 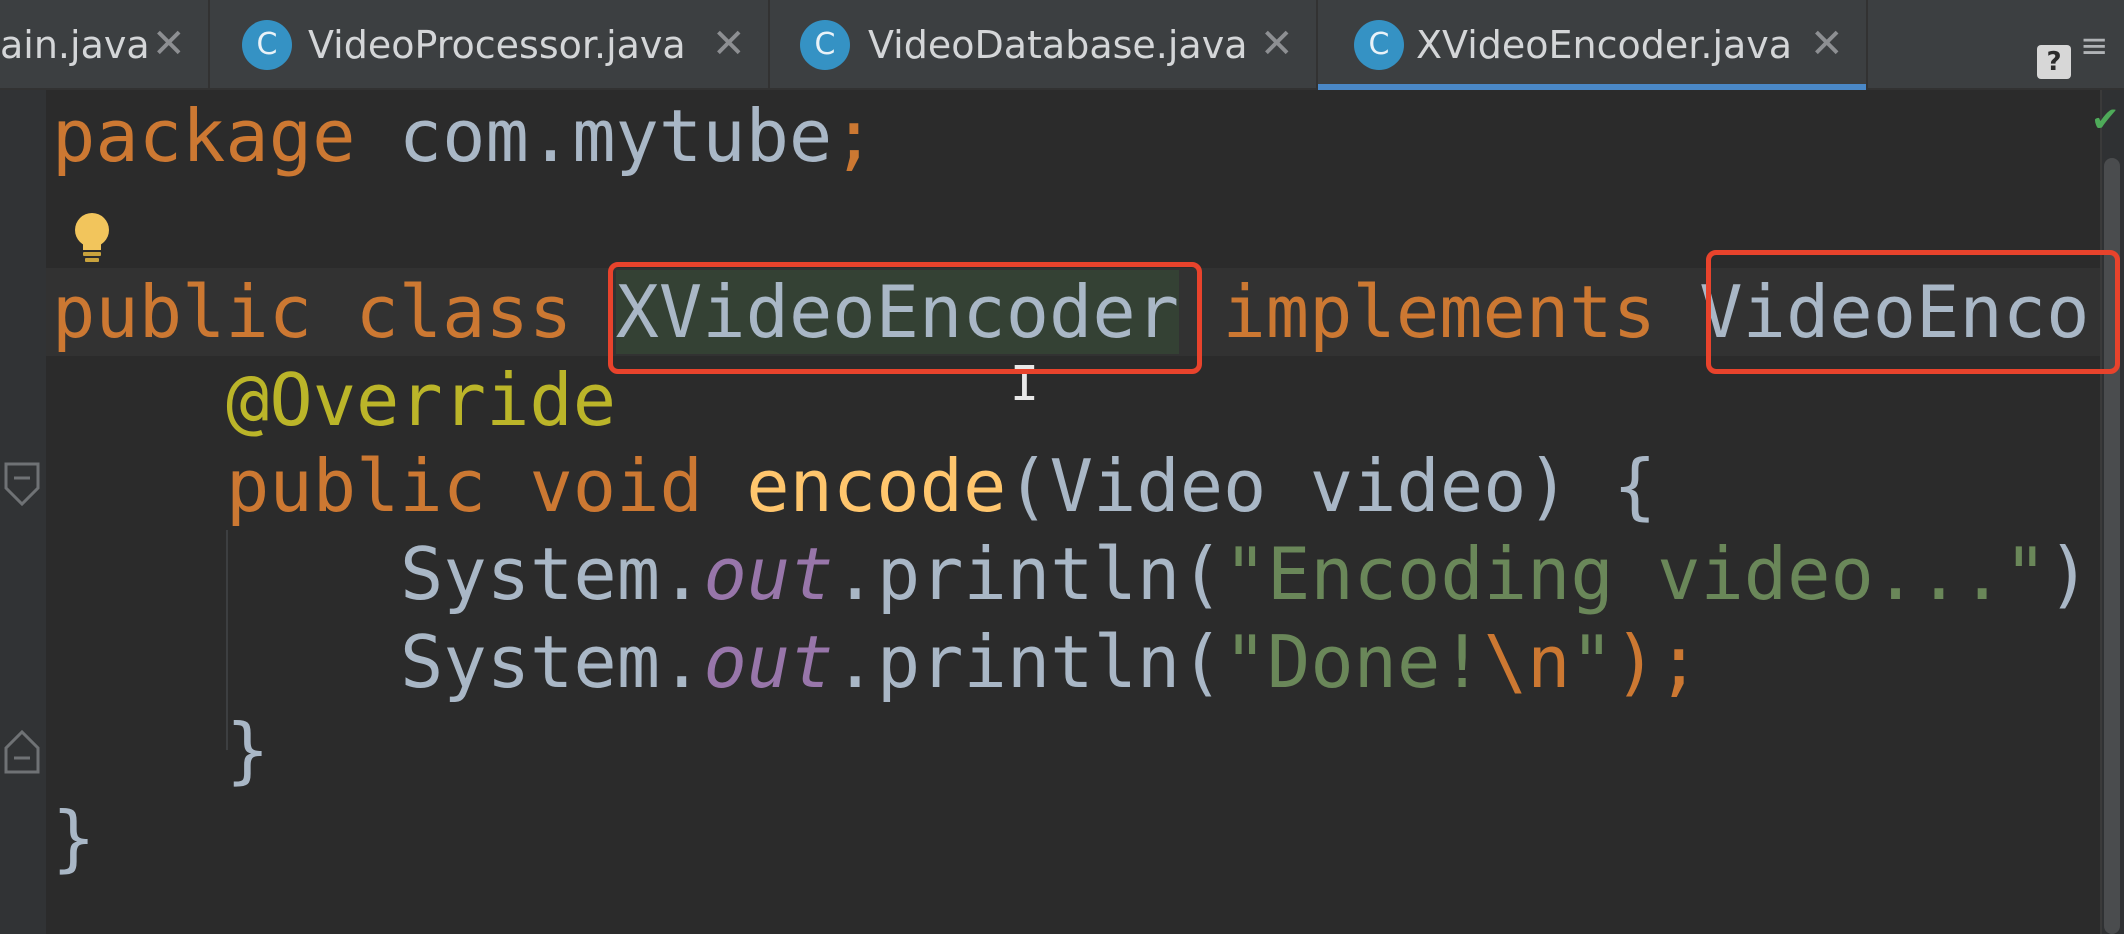 What do you see at coordinates (1913, 312) in the screenshot?
I see `highlight-box-interface-name` at bounding box center [1913, 312].